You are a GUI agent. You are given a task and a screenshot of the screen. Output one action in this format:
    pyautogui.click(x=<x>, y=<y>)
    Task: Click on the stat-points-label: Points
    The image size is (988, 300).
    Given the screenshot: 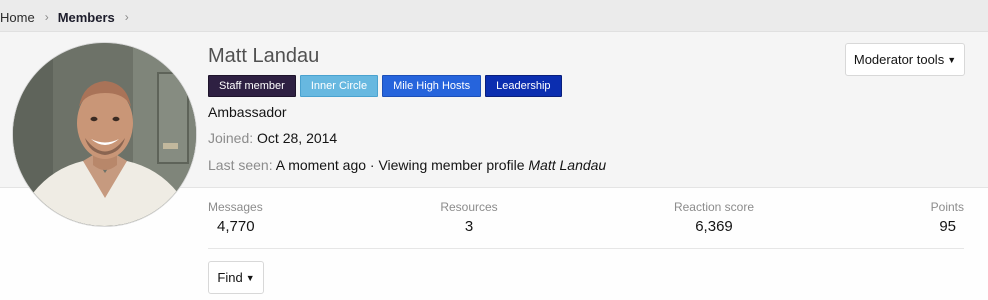 What is the action you would take?
    pyautogui.click(x=947, y=207)
    